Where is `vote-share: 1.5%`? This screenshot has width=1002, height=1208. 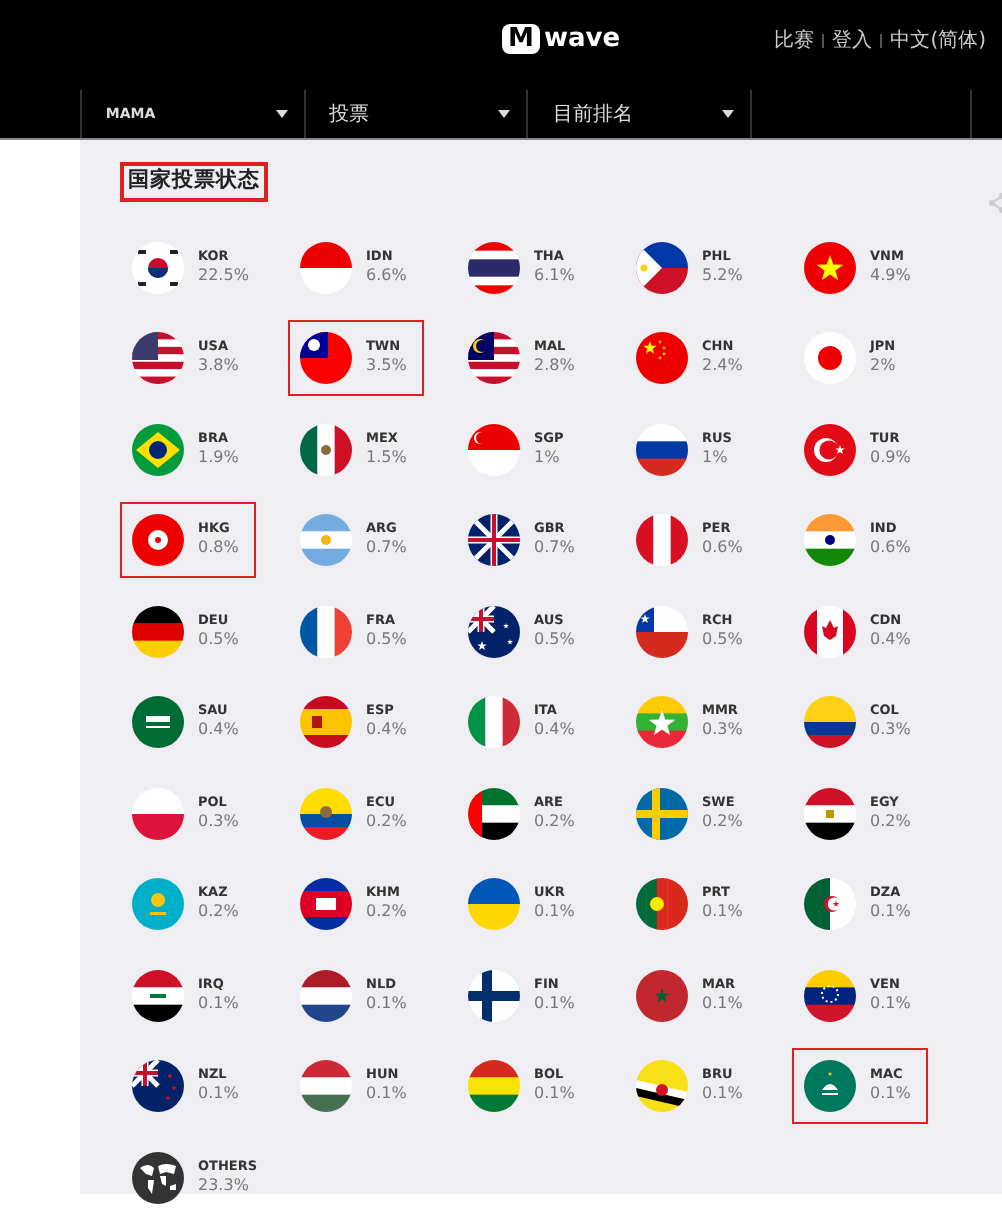
vote-share: 1.5% is located at coordinates (386, 457).